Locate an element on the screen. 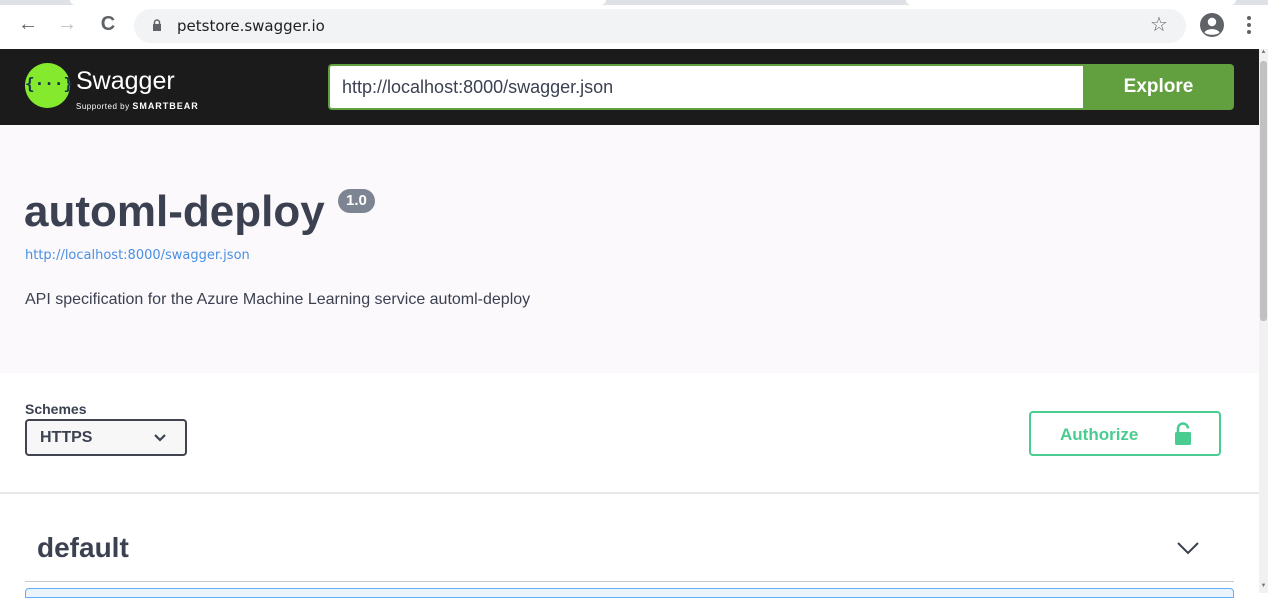 The image size is (1268, 598). scrollbar-thumb is located at coordinates (1263, 191).